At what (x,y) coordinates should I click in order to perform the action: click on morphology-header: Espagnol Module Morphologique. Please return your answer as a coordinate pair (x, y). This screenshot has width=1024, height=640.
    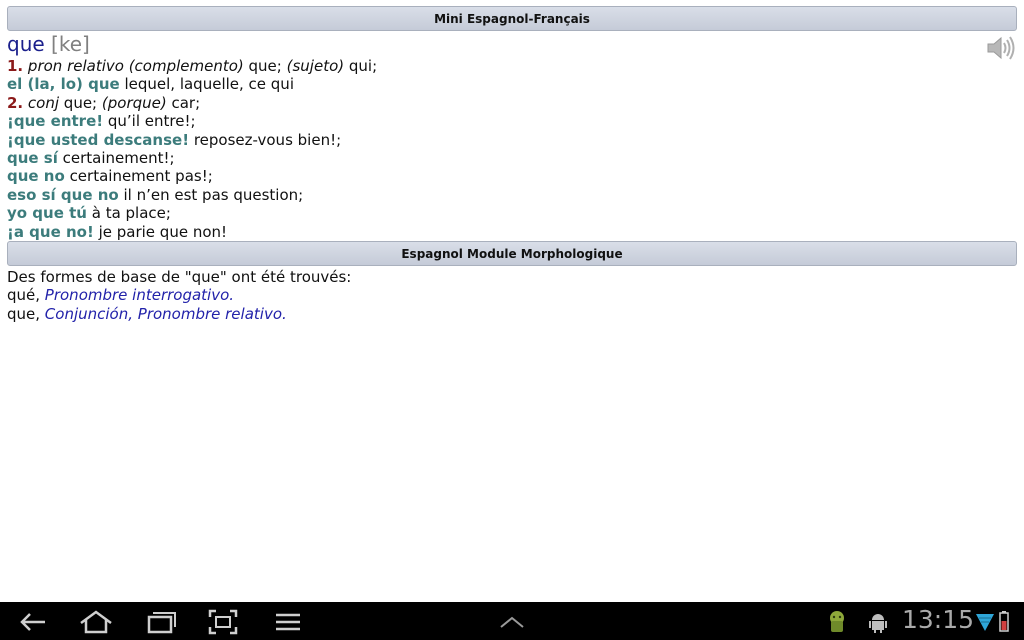
    Looking at the image, I should click on (512, 253).